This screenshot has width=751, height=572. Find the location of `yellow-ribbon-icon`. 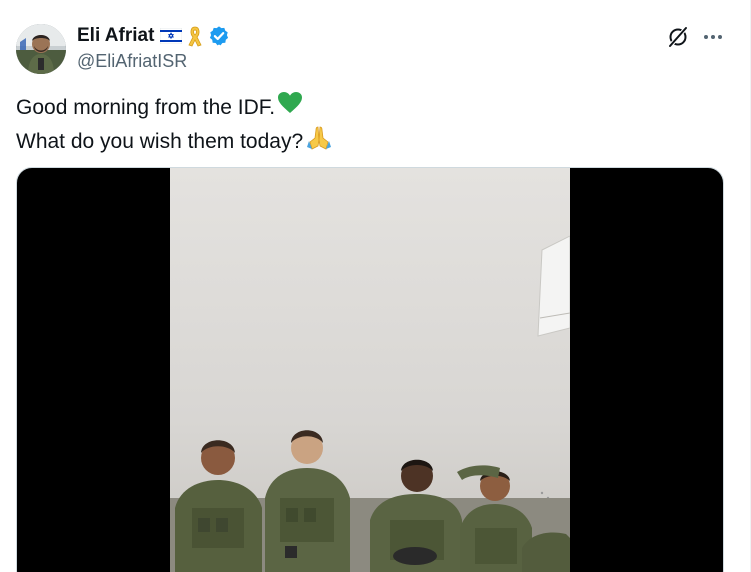

yellow-ribbon-icon is located at coordinates (195, 36).